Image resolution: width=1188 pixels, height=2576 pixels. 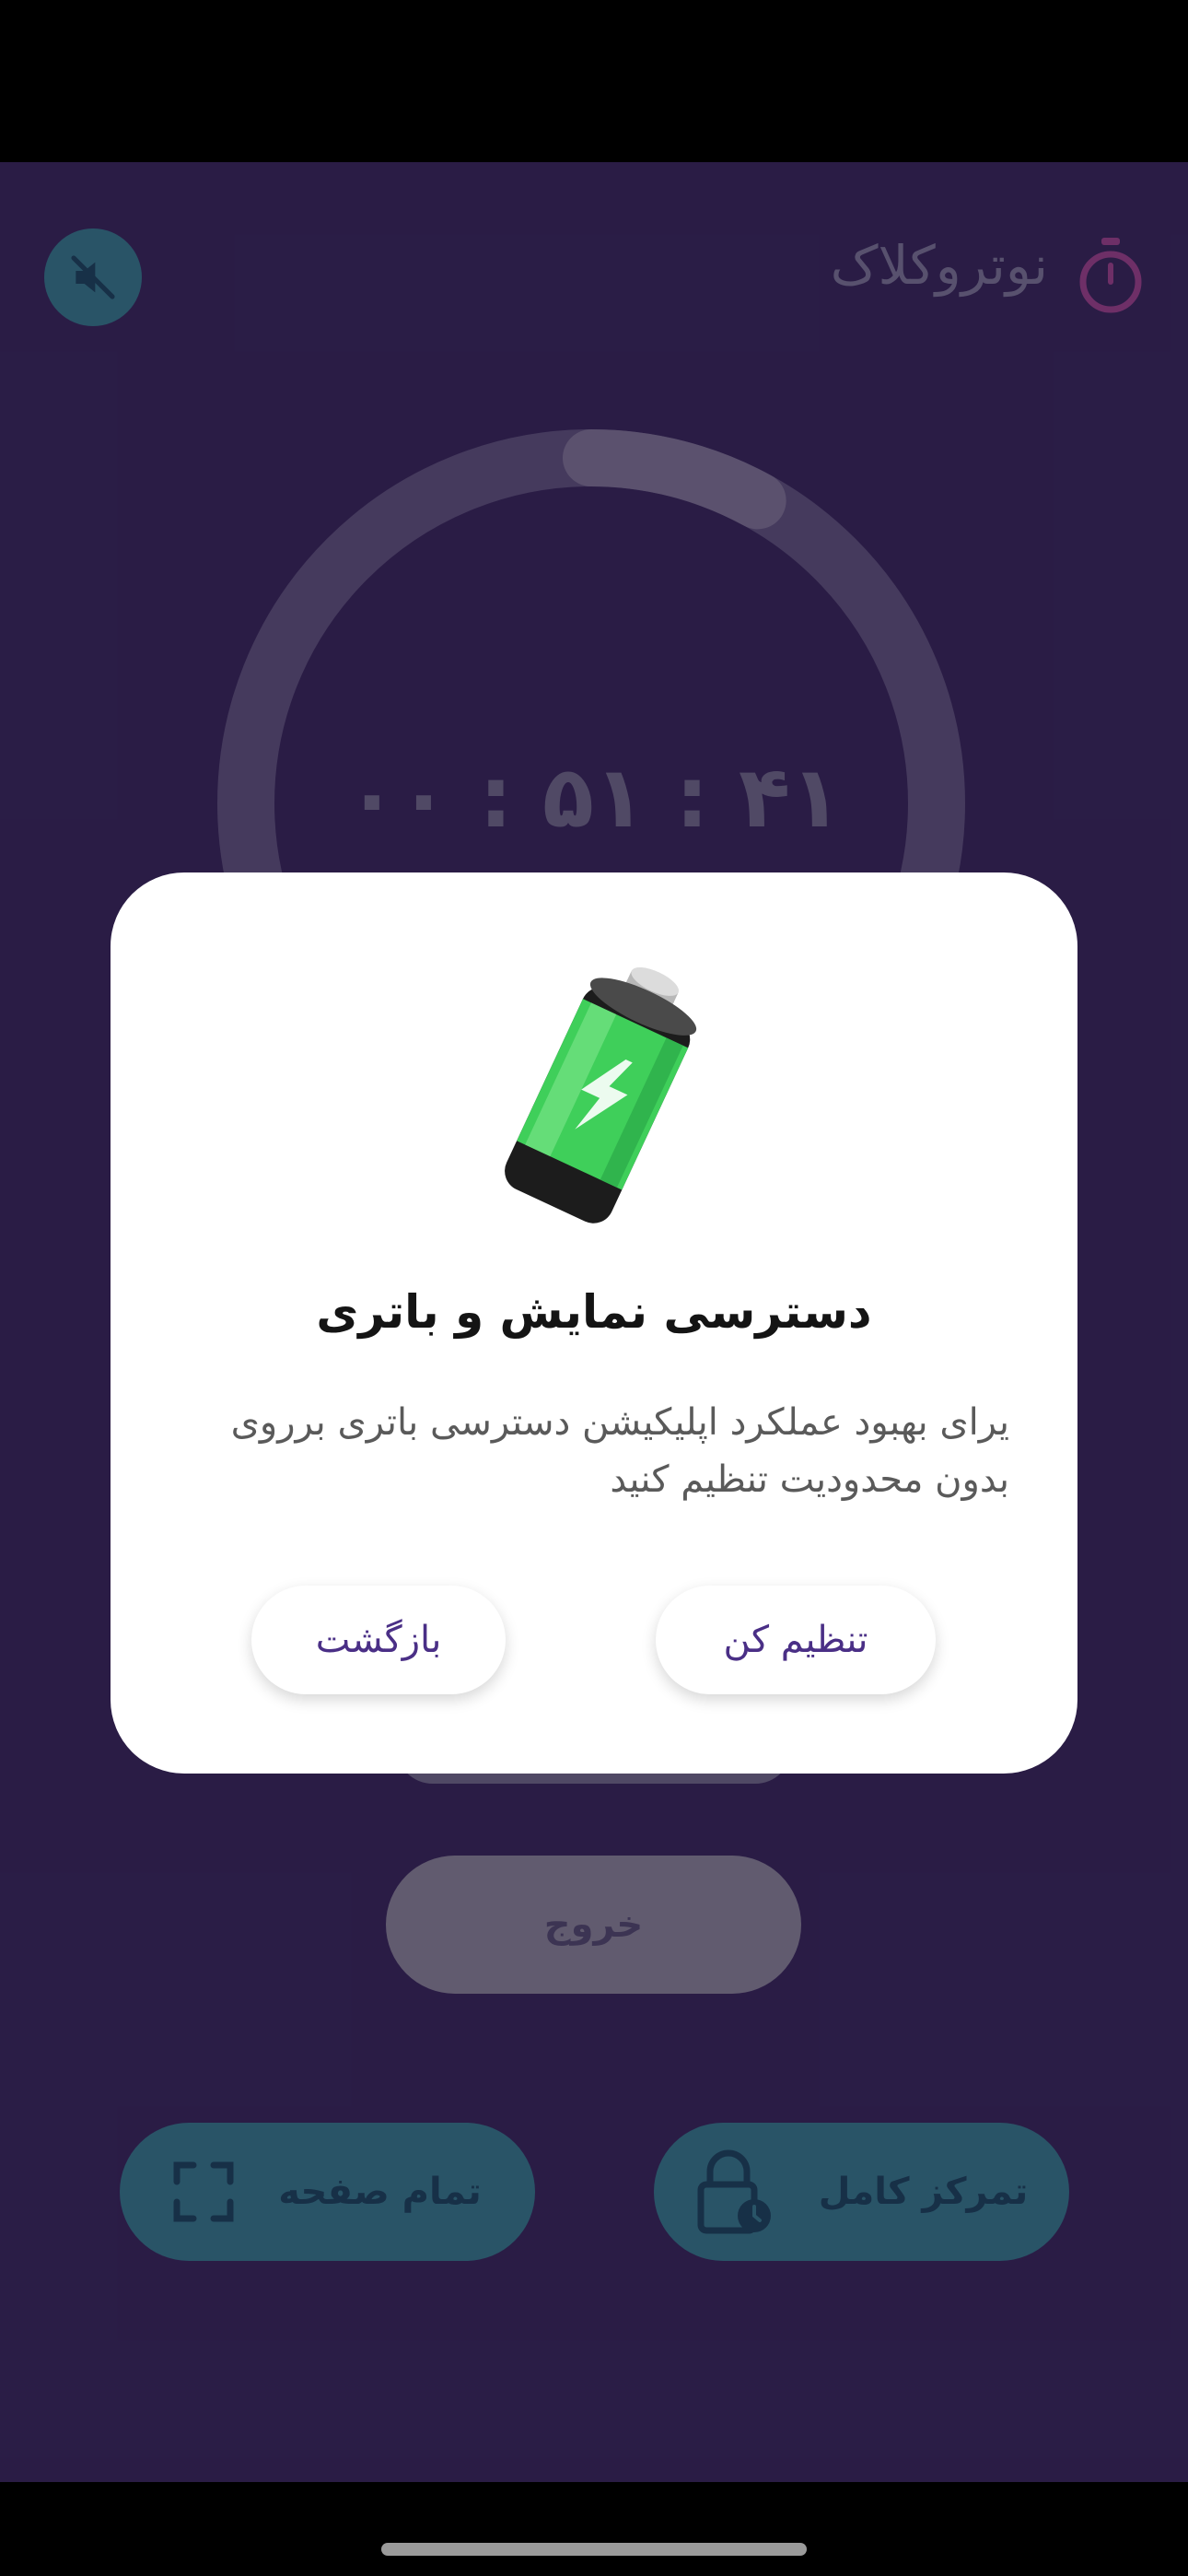 I want to click on back-label: بازگشت, so click(x=378, y=1640).